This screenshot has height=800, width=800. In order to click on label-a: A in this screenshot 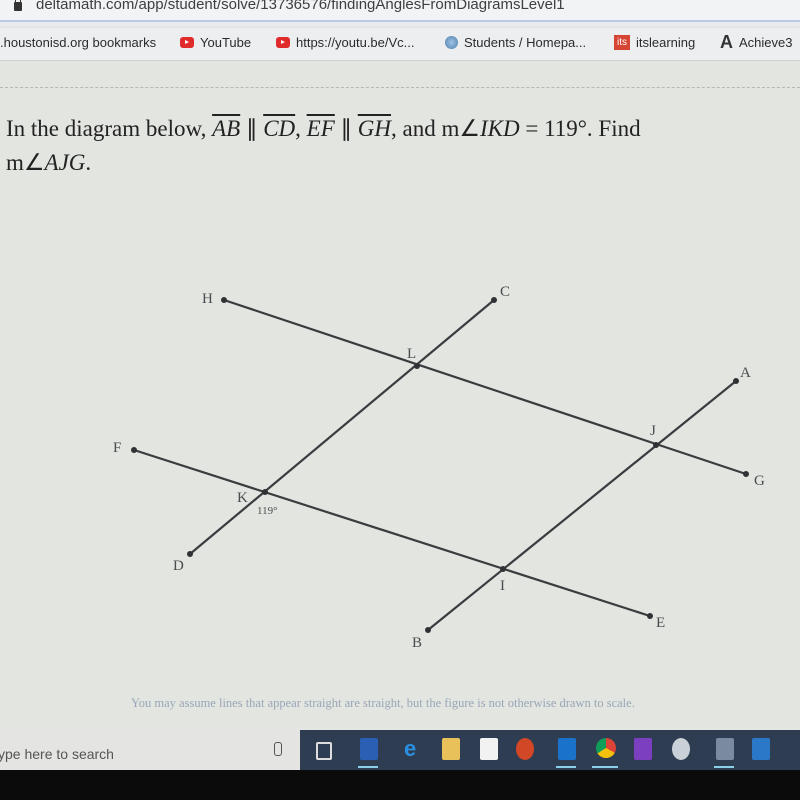, I will do `click(745, 373)`.